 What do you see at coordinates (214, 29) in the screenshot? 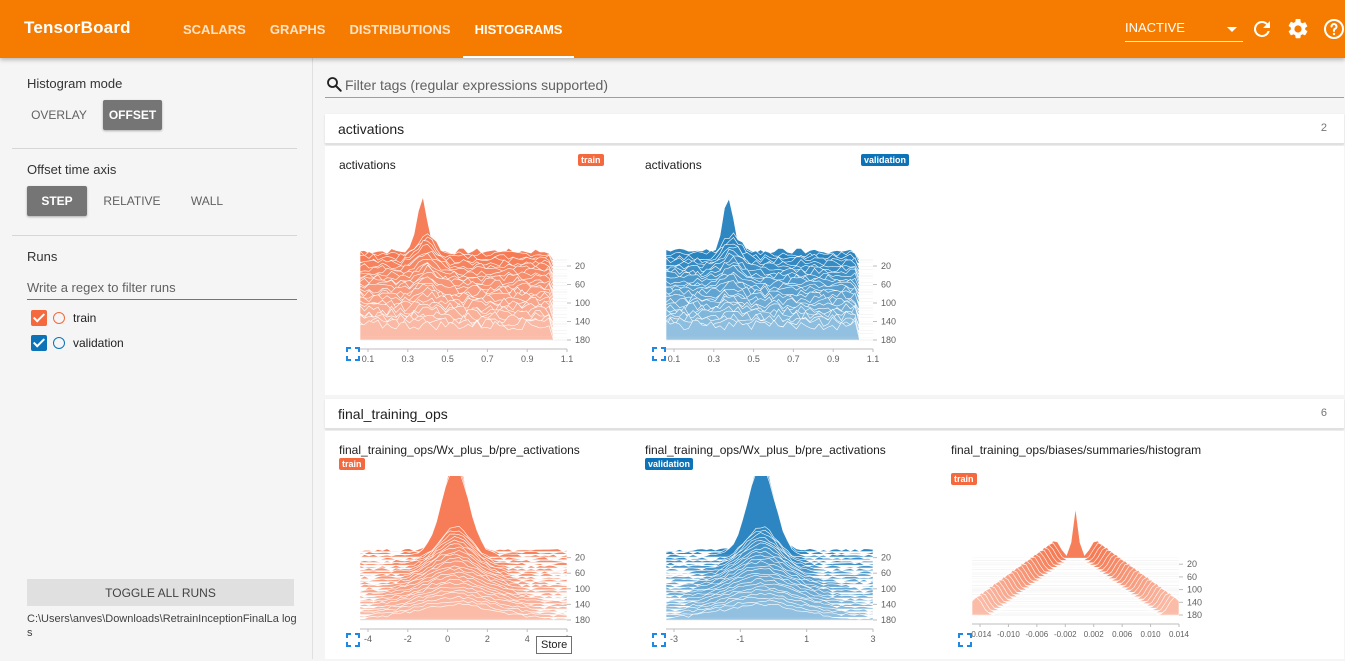
I see `tab-scalars: SCALARS` at bounding box center [214, 29].